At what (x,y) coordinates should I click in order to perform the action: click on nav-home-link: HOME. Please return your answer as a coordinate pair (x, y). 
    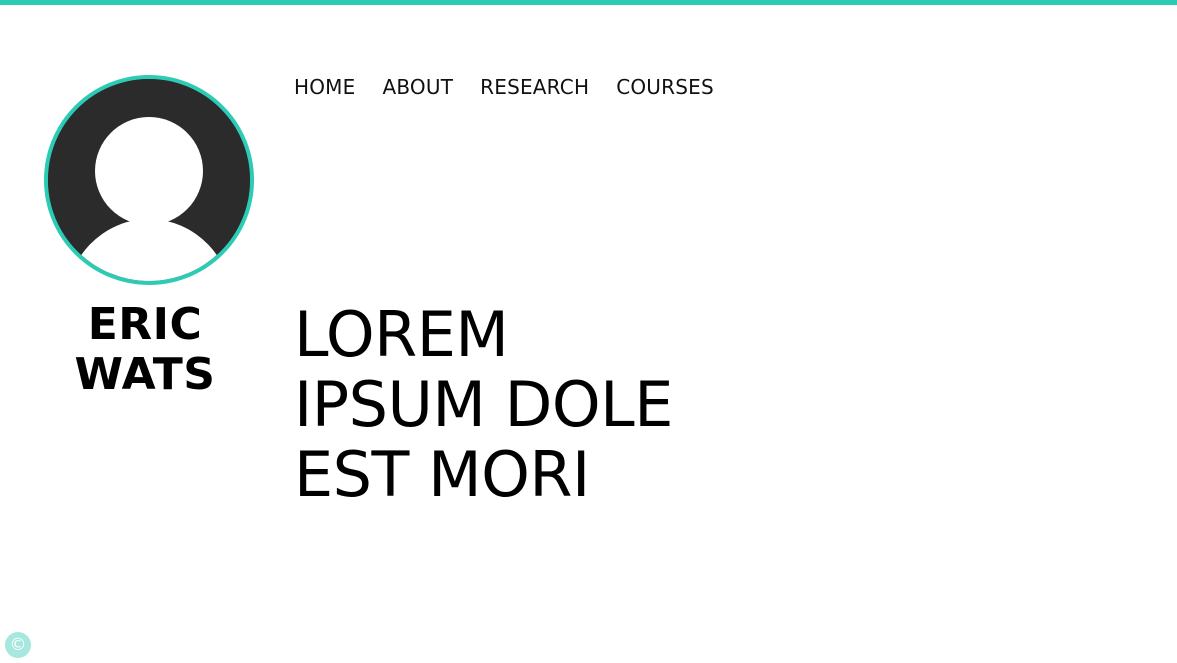
    Looking at the image, I should click on (324, 87).